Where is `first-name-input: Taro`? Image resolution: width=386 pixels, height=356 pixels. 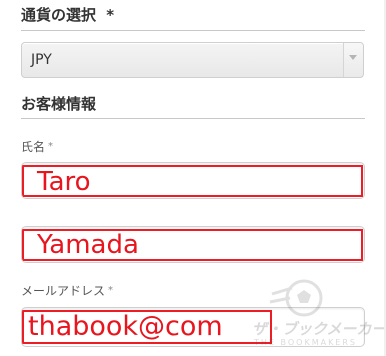 first-name-input: Taro is located at coordinates (193, 180).